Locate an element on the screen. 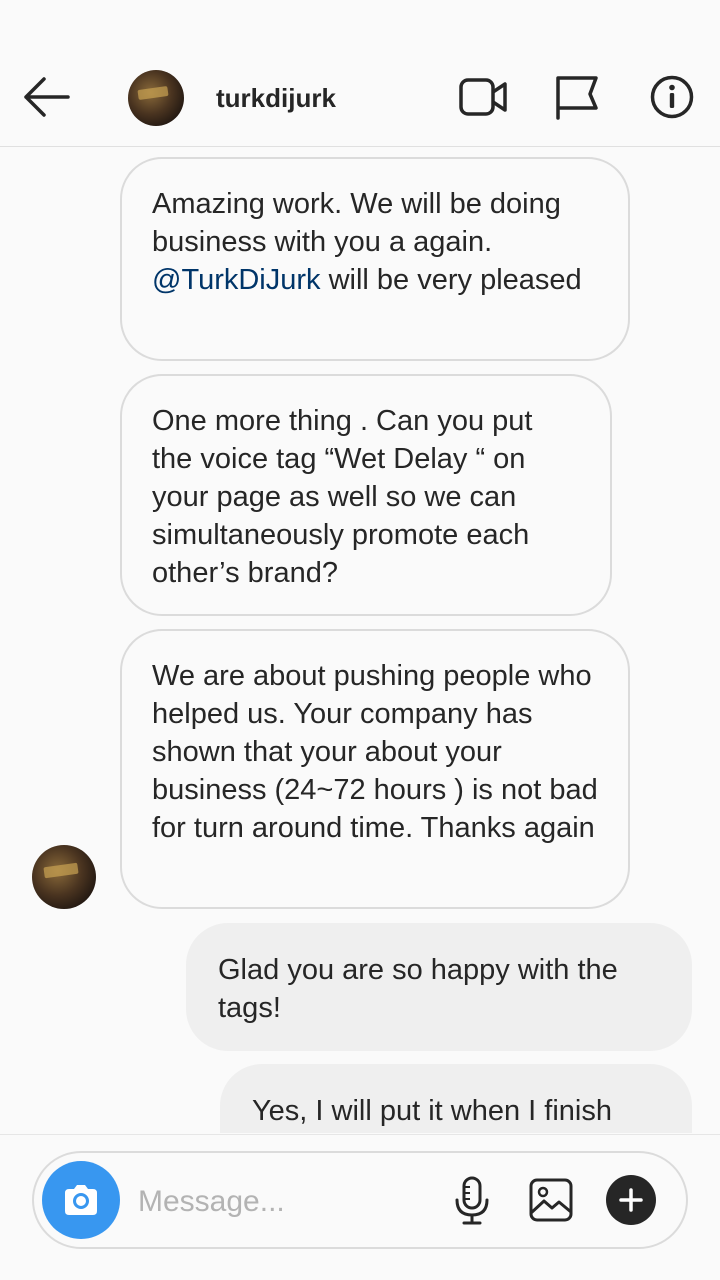  camera-button is located at coordinates (81, 1200).